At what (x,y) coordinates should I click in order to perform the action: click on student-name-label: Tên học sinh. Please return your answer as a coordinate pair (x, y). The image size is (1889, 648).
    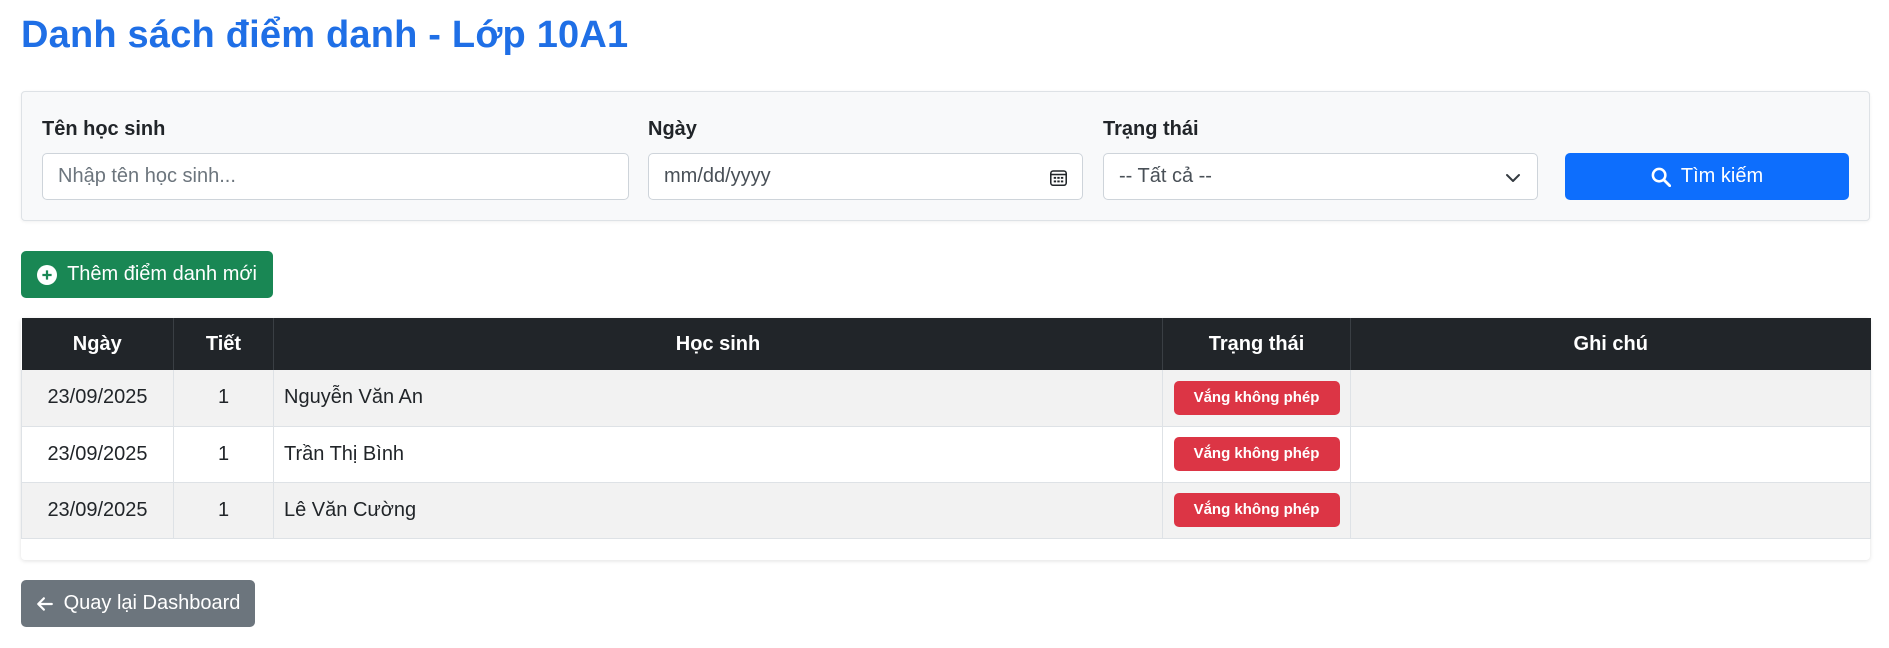
    Looking at the image, I should click on (104, 129).